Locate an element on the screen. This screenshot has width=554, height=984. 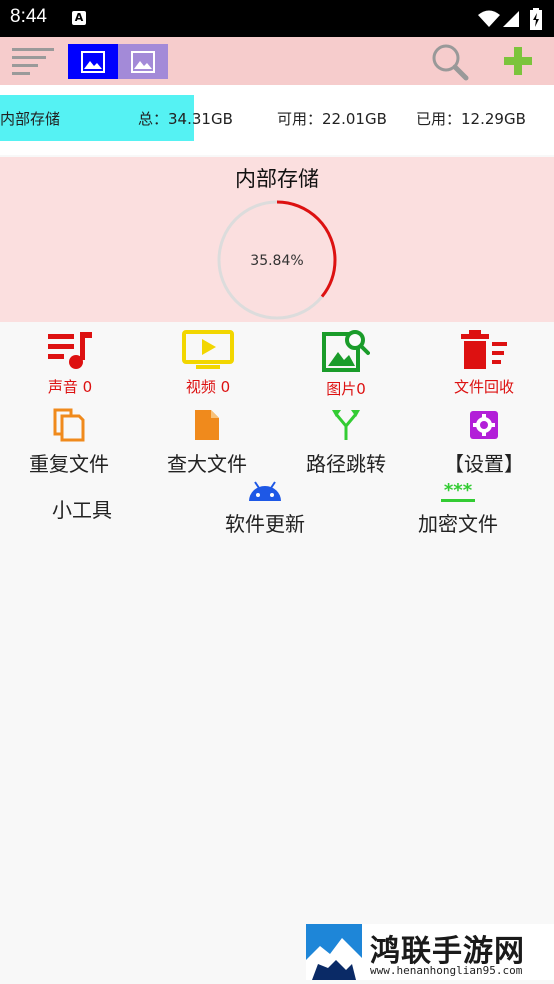
plus-icon is located at coordinates (518, 61).